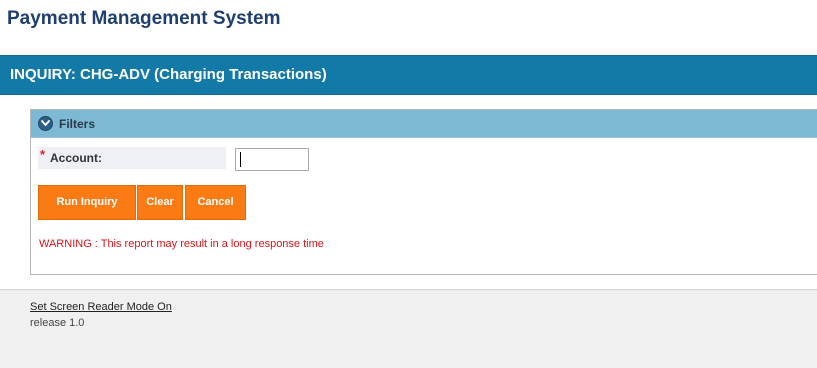  What do you see at coordinates (76, 158) in the screenshot?
I see `account-label: Account:` at bounding box center [76, 158].